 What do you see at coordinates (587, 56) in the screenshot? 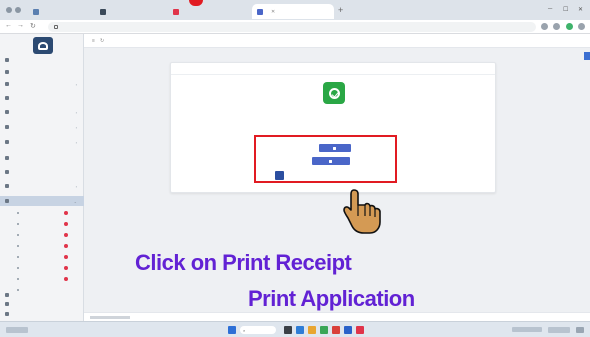
I see `side-panel-toggle` at bounding box center [587, 56].